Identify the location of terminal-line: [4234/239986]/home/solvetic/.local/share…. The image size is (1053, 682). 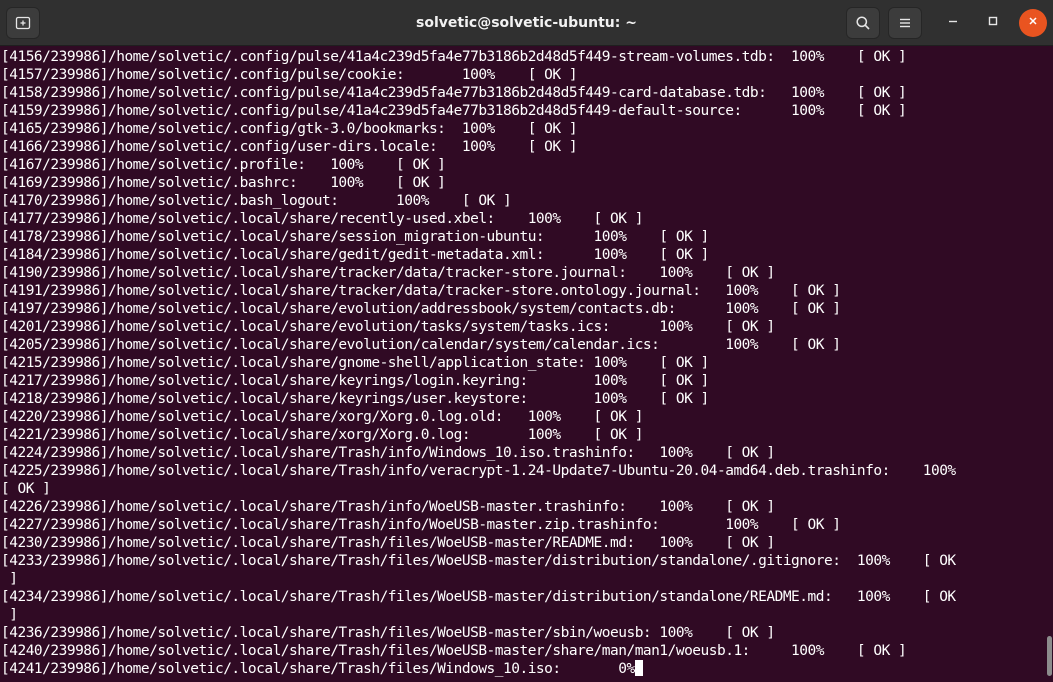
(522, 597).